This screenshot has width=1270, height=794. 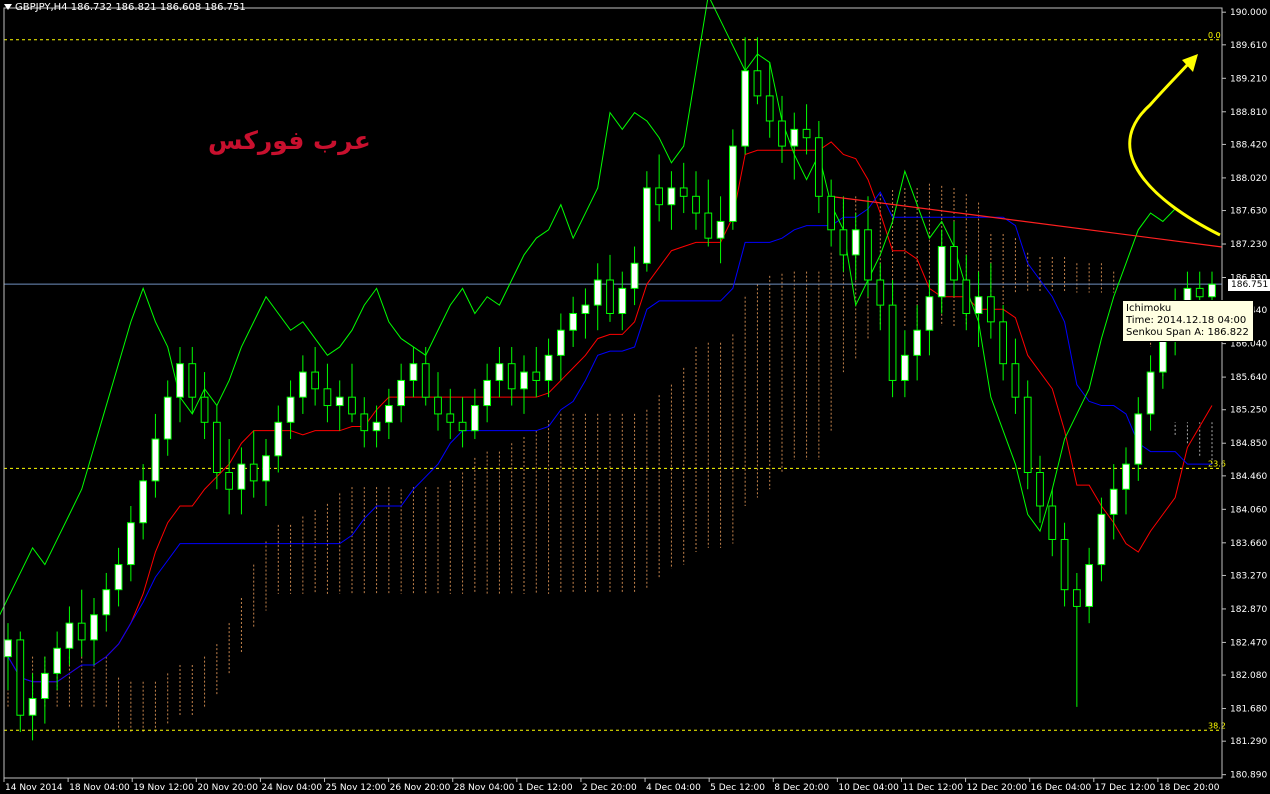 I want to click on current-price-tag: 186.751, so click(x=1249, y=285).